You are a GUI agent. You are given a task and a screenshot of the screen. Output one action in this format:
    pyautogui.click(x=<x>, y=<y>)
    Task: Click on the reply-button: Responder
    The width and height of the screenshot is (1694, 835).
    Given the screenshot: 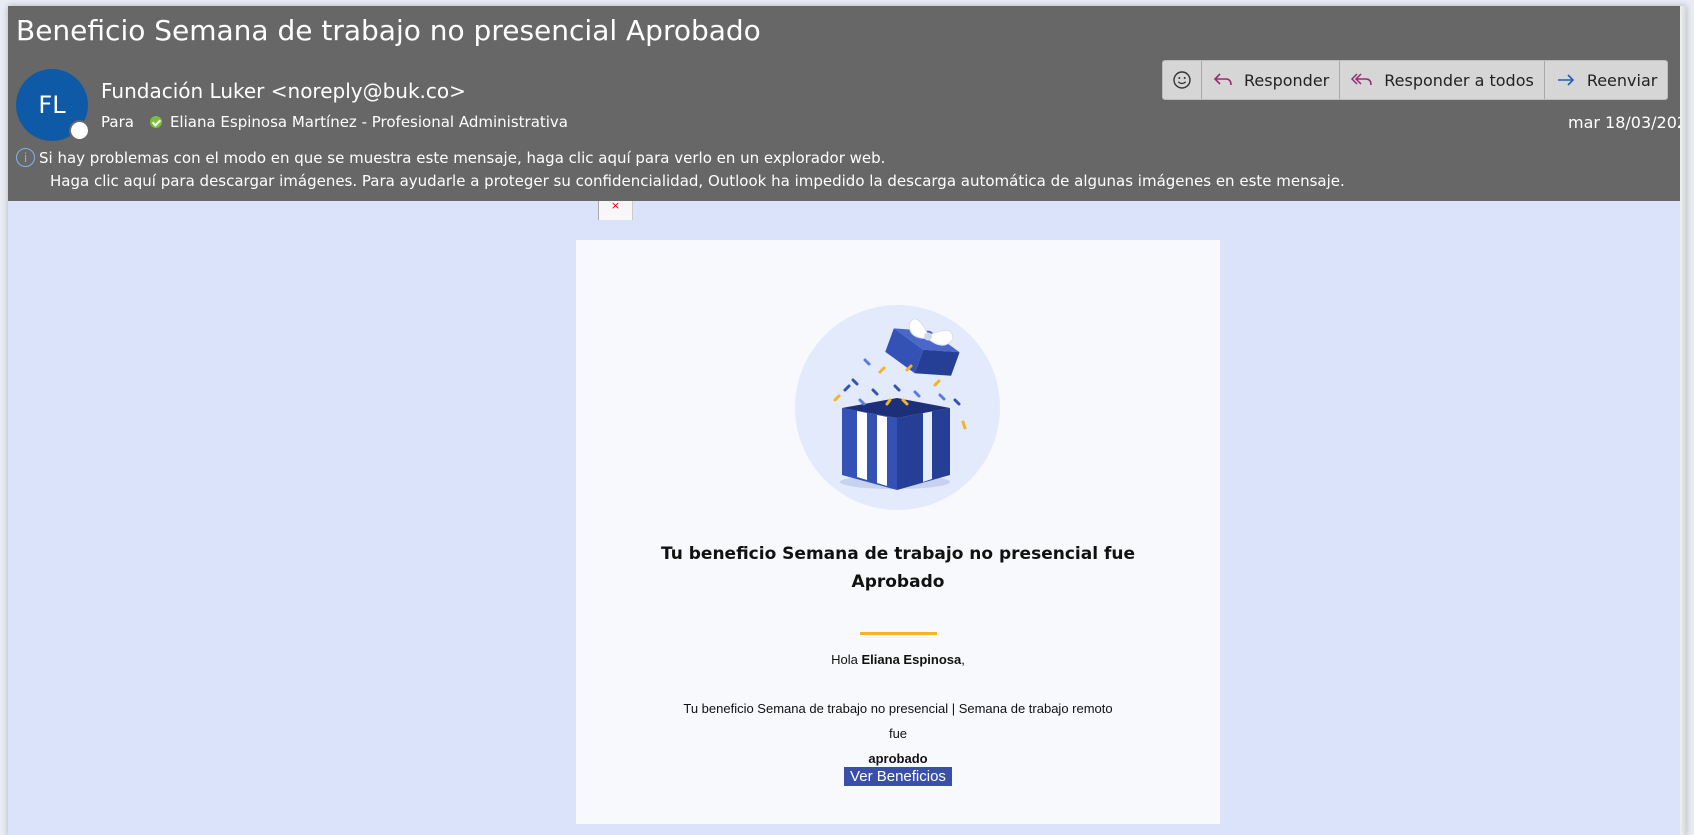 What is the action you would take?
    pyautogui.click(x=1271, y=80)
    